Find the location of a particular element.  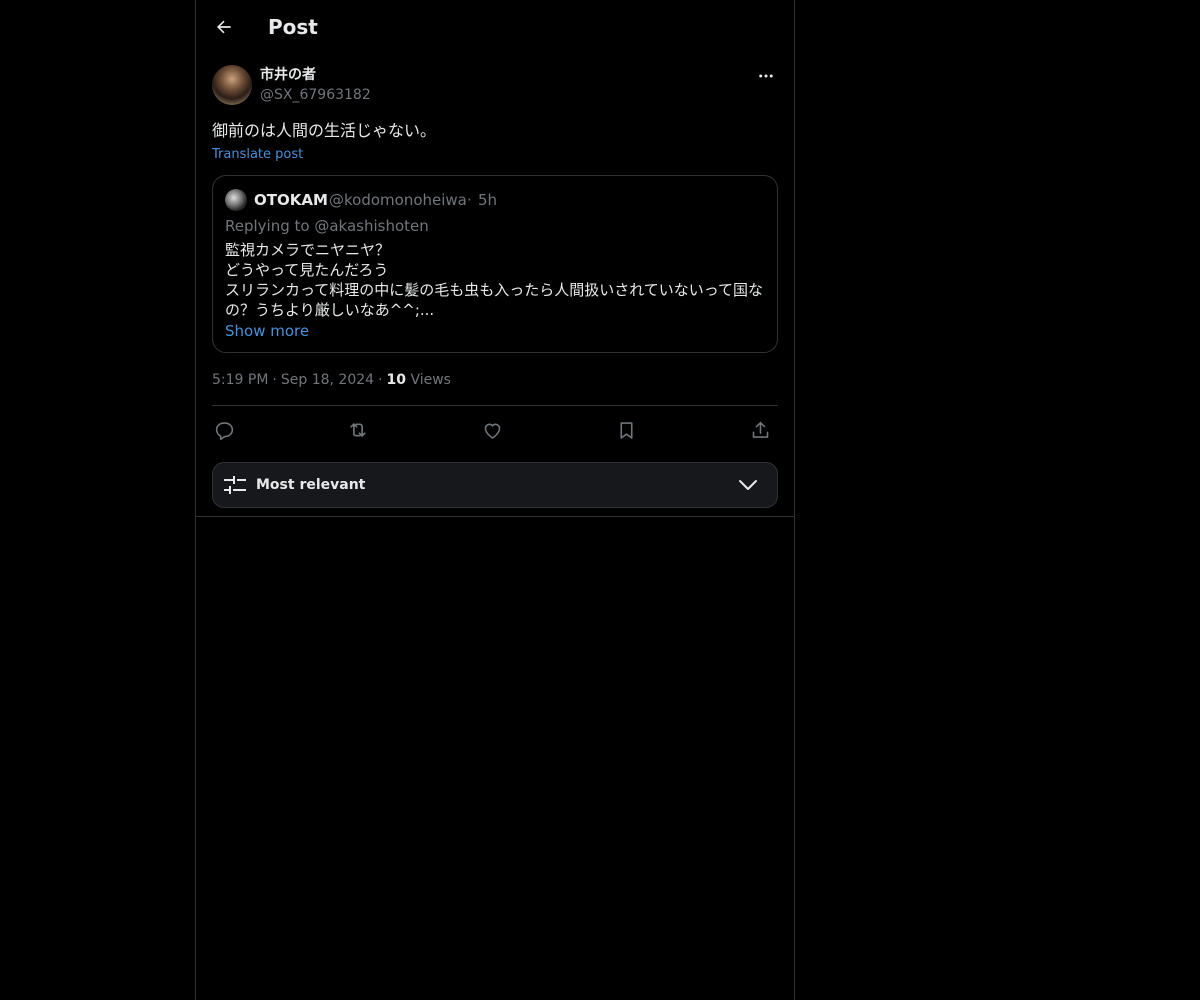

share-icon is located at coordinates (760, 429).